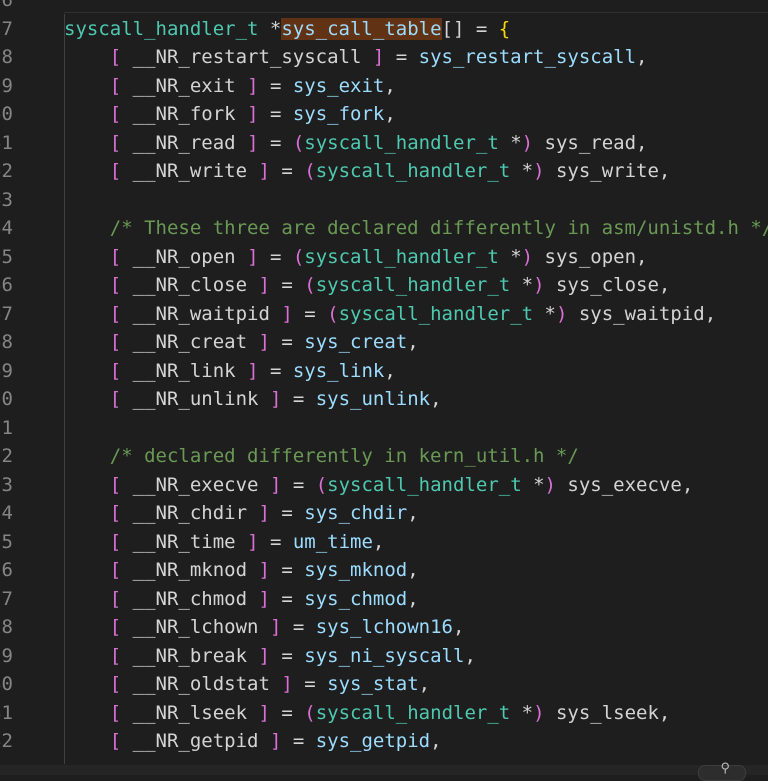 This screenshot has width=768, height=781. Describe the element at coordinates (590, 142) in the screenshot. I see `token: sys_read,` at that location.